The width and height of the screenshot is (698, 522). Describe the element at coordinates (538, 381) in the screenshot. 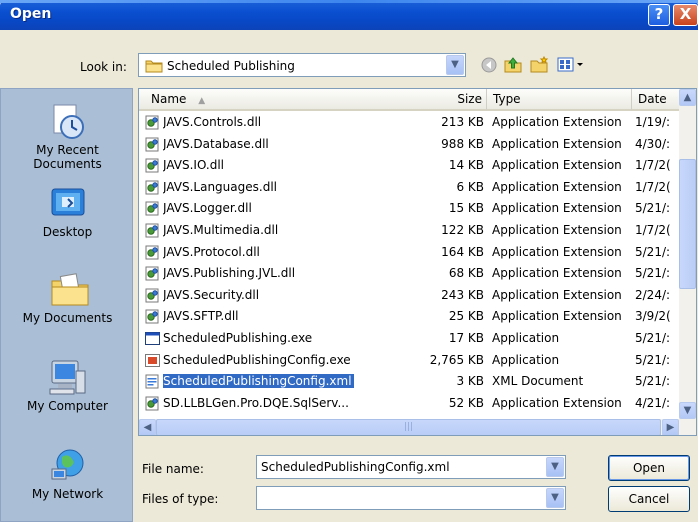

I see `file-type-cell: XML Document` at that location.